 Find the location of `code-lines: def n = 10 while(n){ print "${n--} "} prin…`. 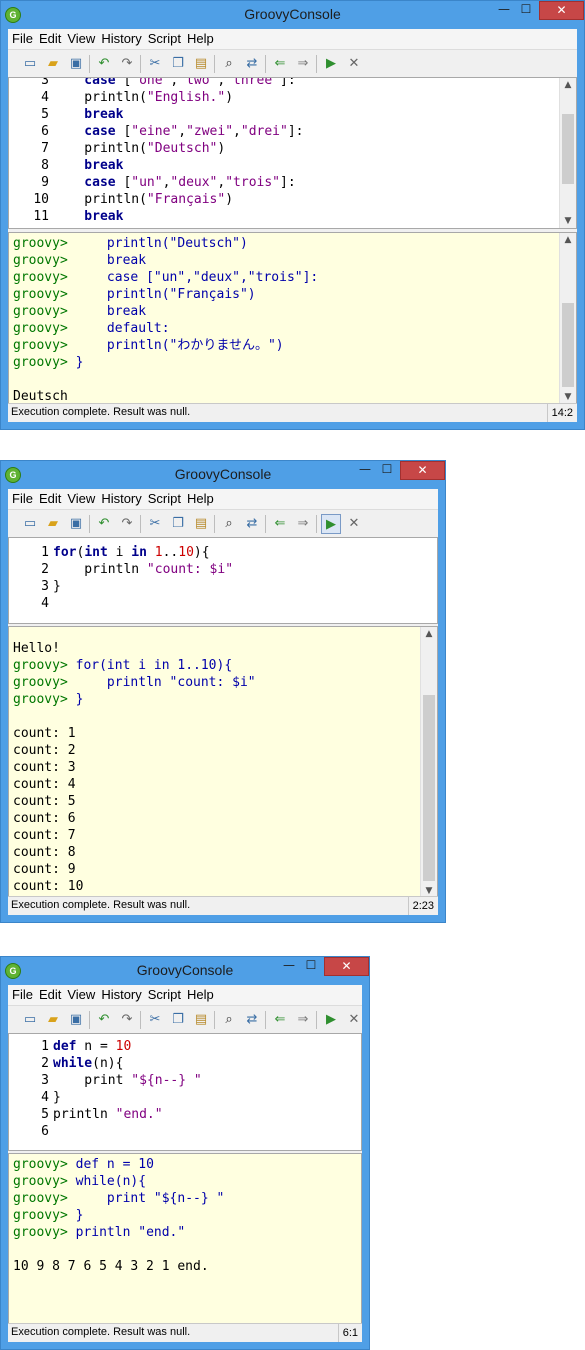

code-lines: def n = 10 while(n){ print "${n--} "} prin… is located at coordinates (205, 1089).